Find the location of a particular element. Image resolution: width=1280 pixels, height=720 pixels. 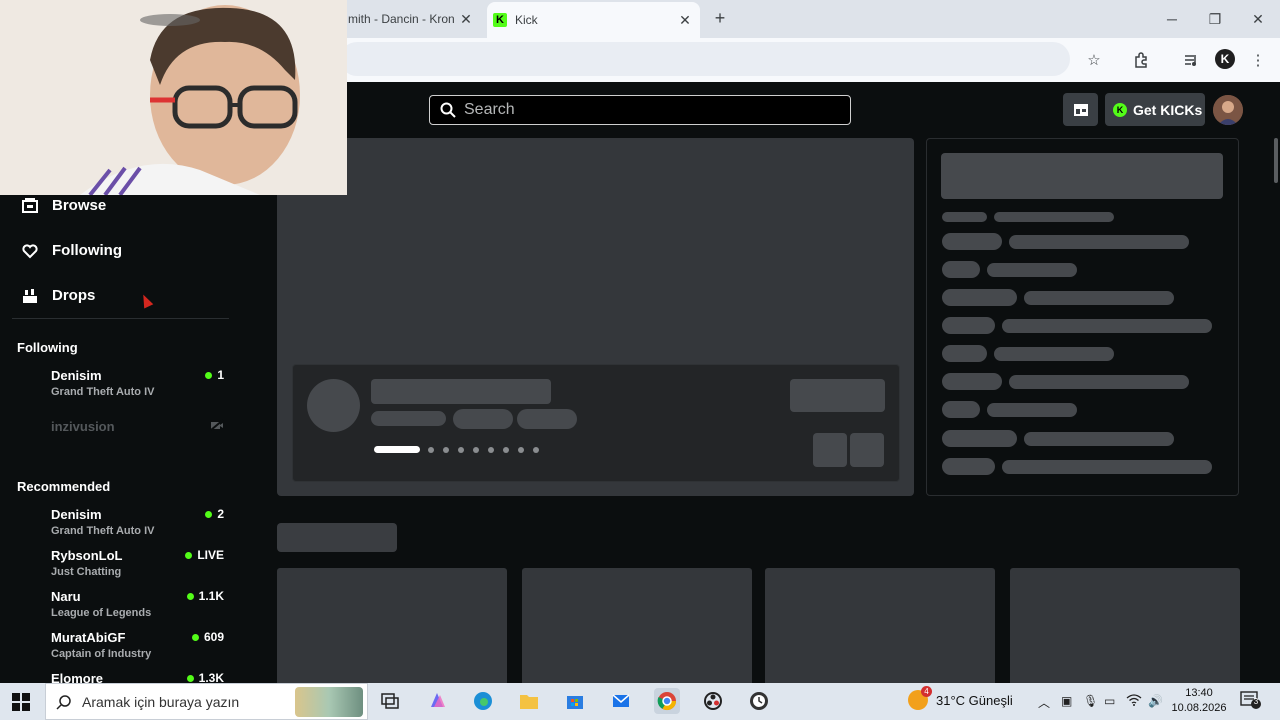

viewer-count: 1.1K is located at coordinates (205, 596).